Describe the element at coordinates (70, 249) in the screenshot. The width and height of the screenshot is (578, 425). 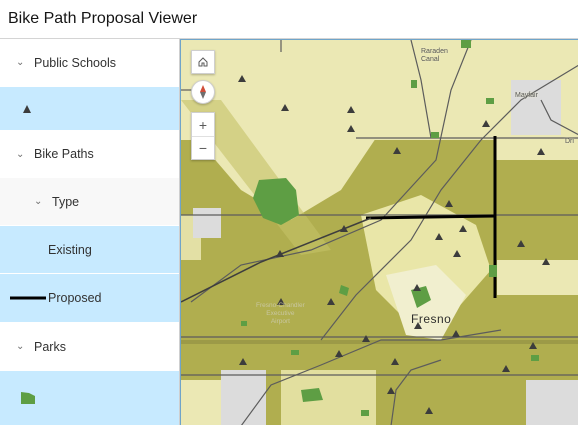
I see `legend-item-label: Existing` at that location.